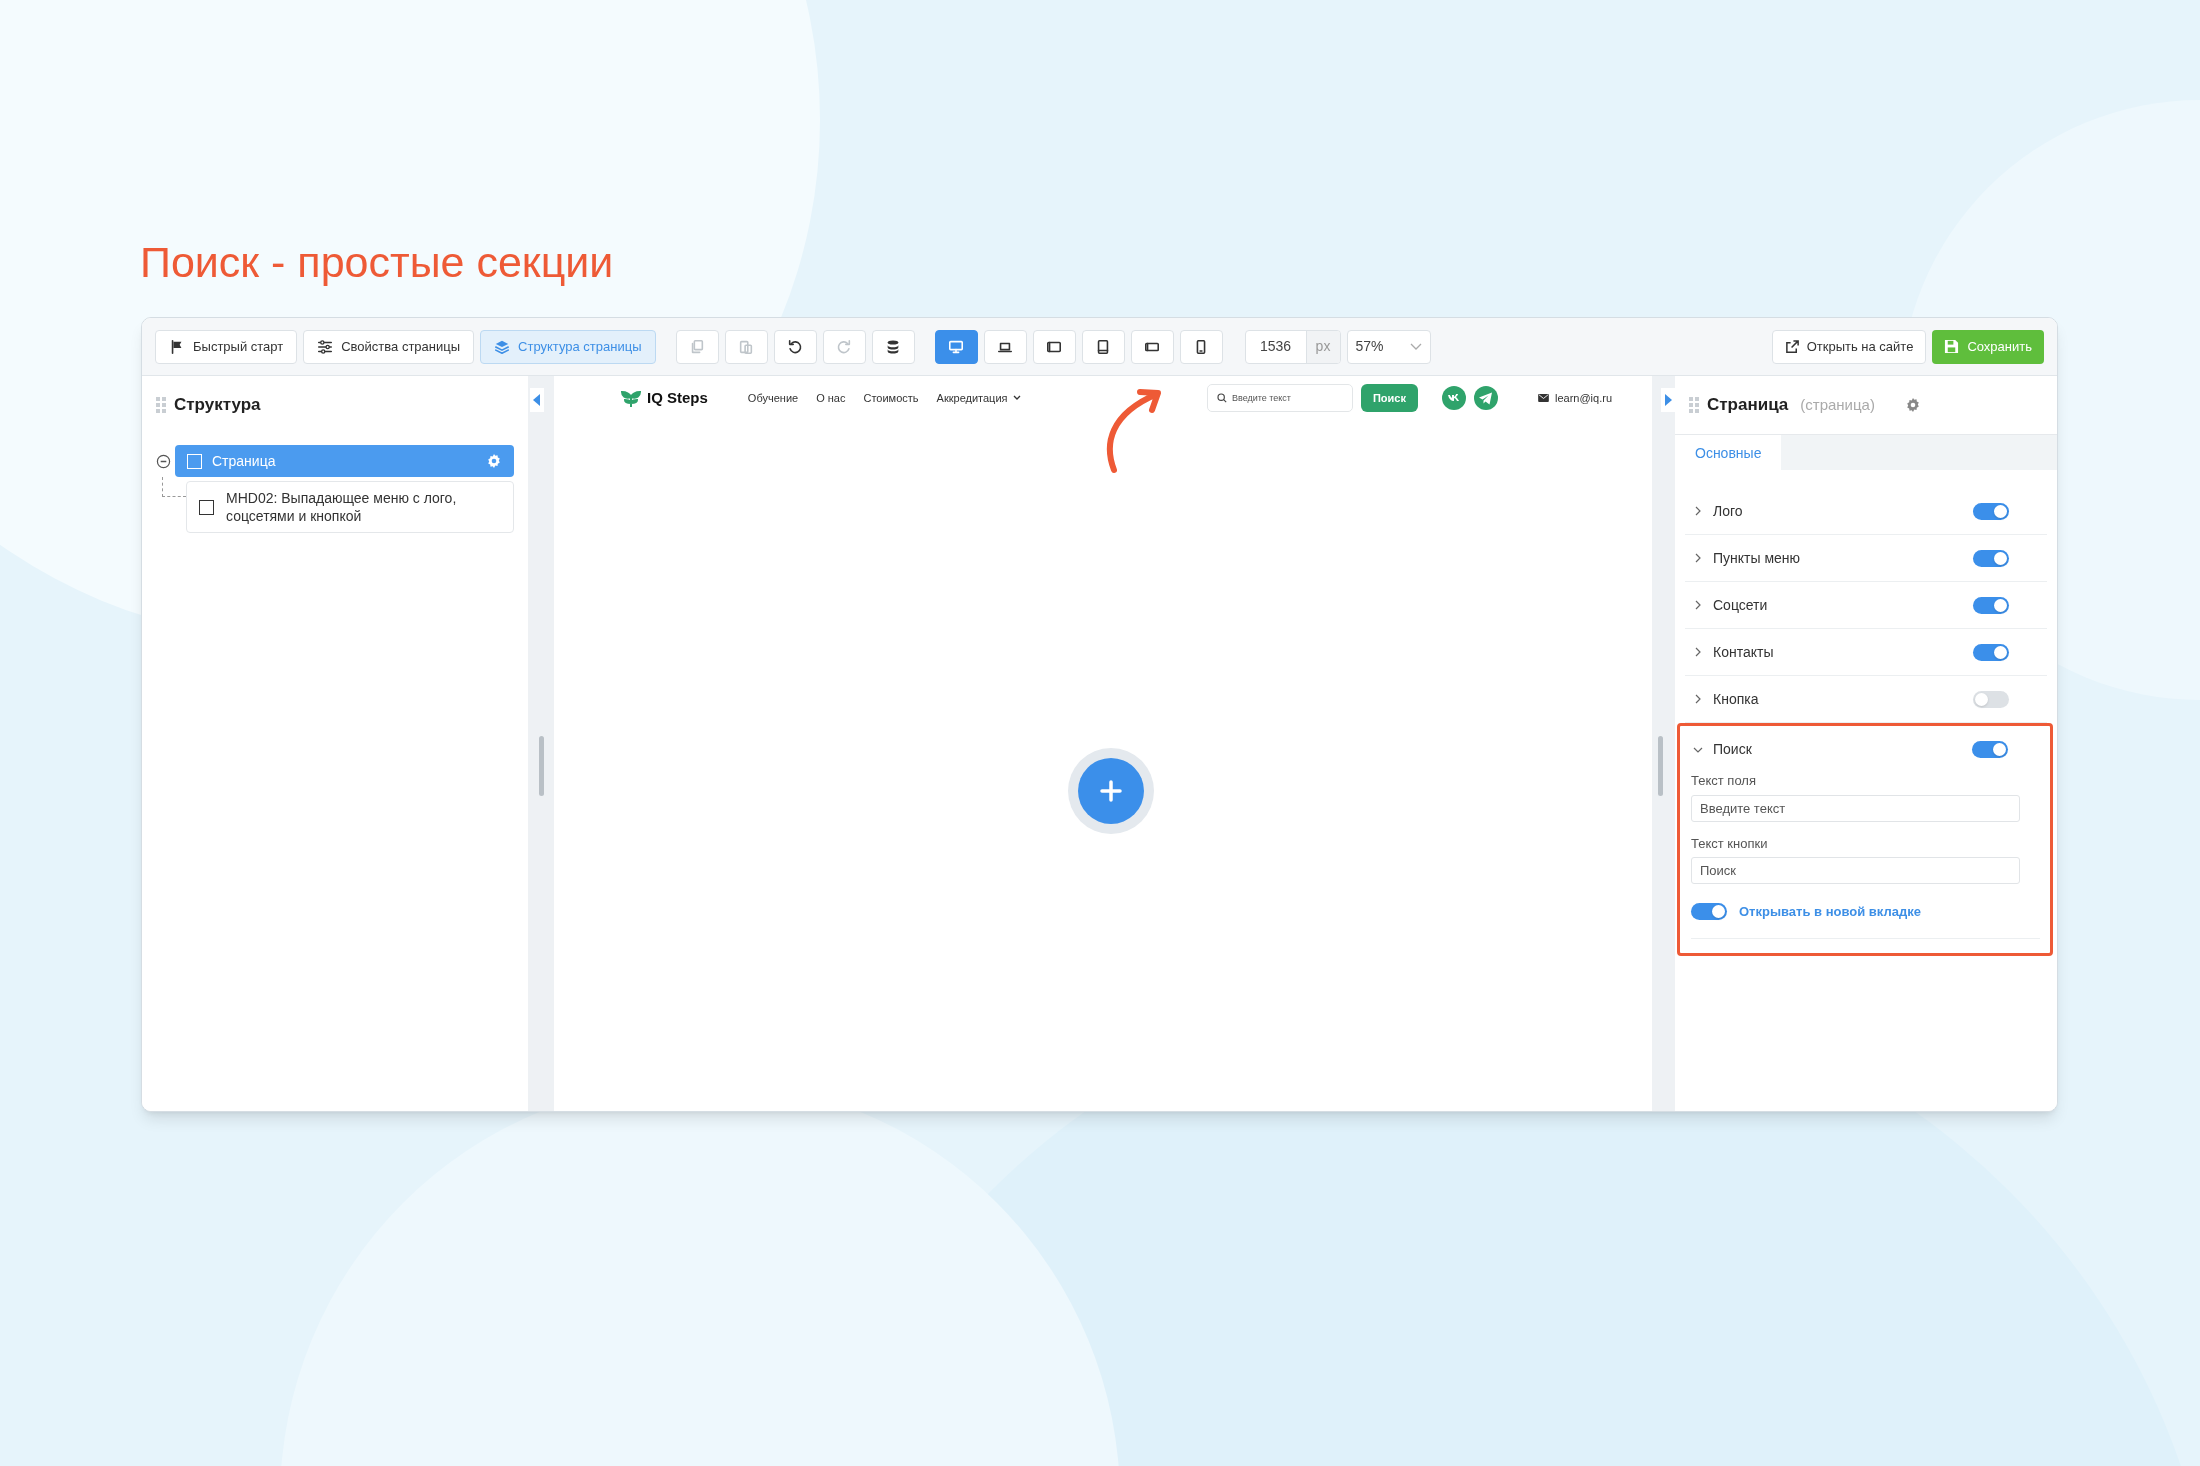 The image size is (2200, 1466). I want to click on database-icon, so click(893, 346).